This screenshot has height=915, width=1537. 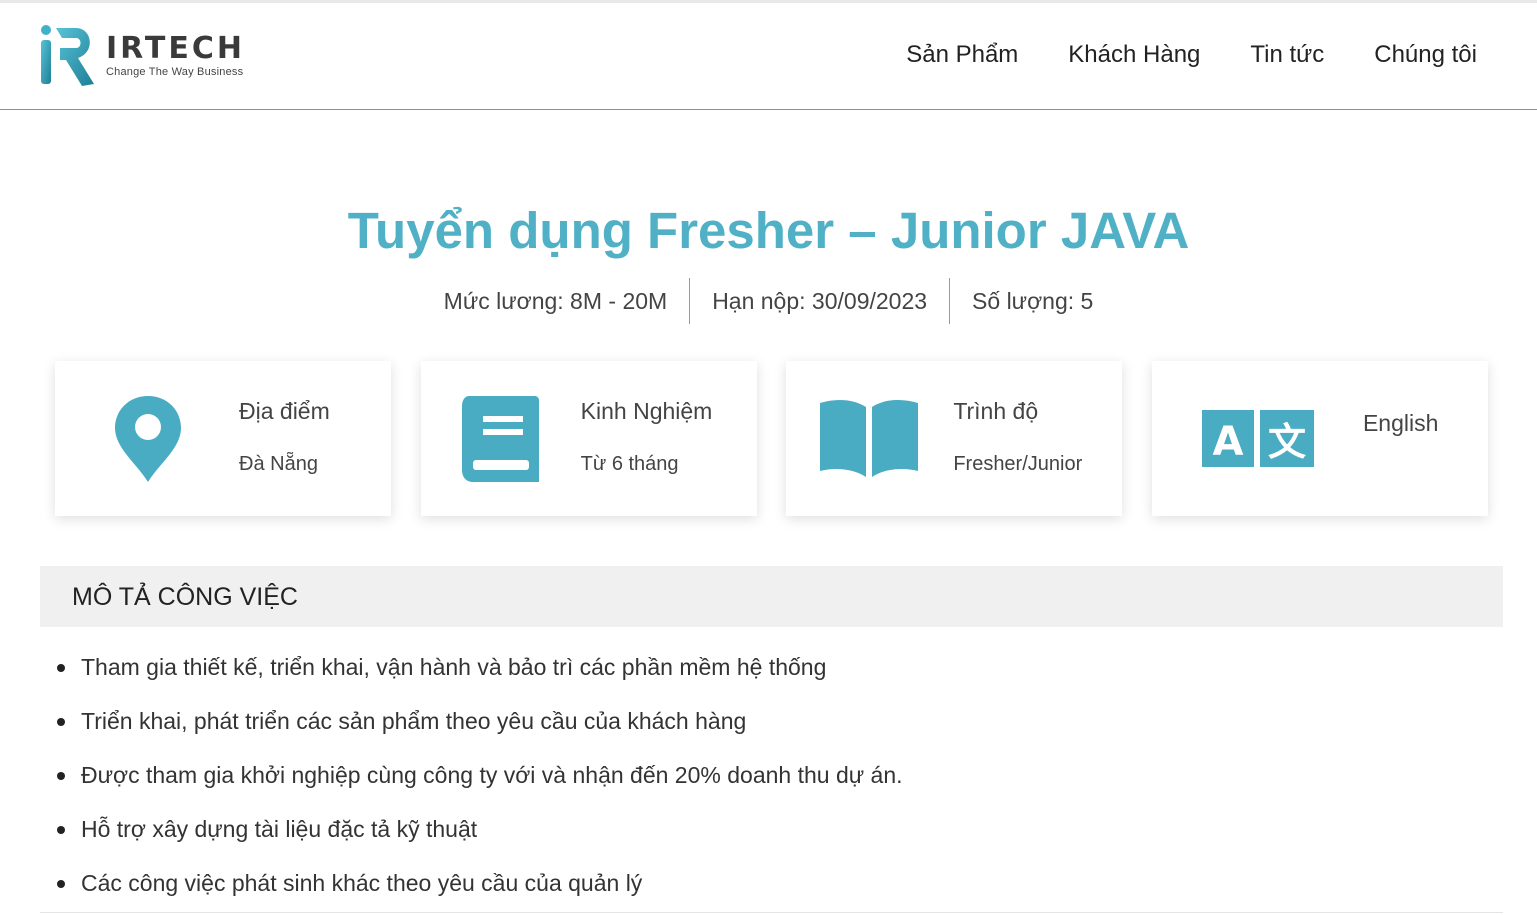 What do you see at coordinates (148, 439) in the screenshot?
I see `location-pin-icon` at bounding box center [148, 439].